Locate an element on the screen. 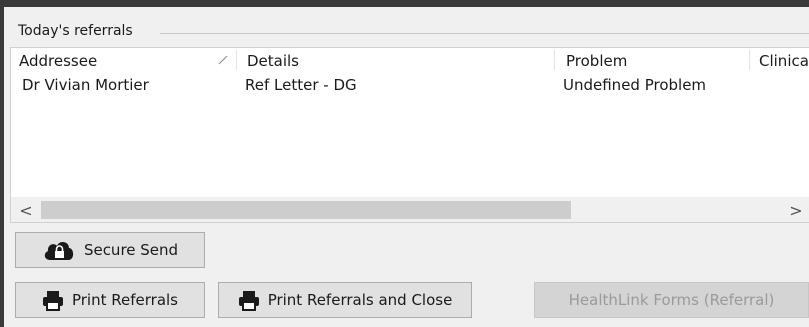  group-divider is located at coordinates (484, 33).